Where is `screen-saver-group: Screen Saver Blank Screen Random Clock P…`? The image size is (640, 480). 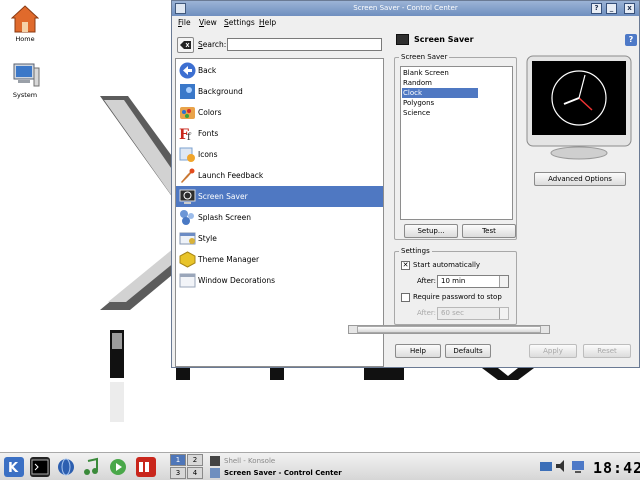 screen-saver-group: Screen Saver Blank Screen Random Clock P… is located at coordinates (455, 146).